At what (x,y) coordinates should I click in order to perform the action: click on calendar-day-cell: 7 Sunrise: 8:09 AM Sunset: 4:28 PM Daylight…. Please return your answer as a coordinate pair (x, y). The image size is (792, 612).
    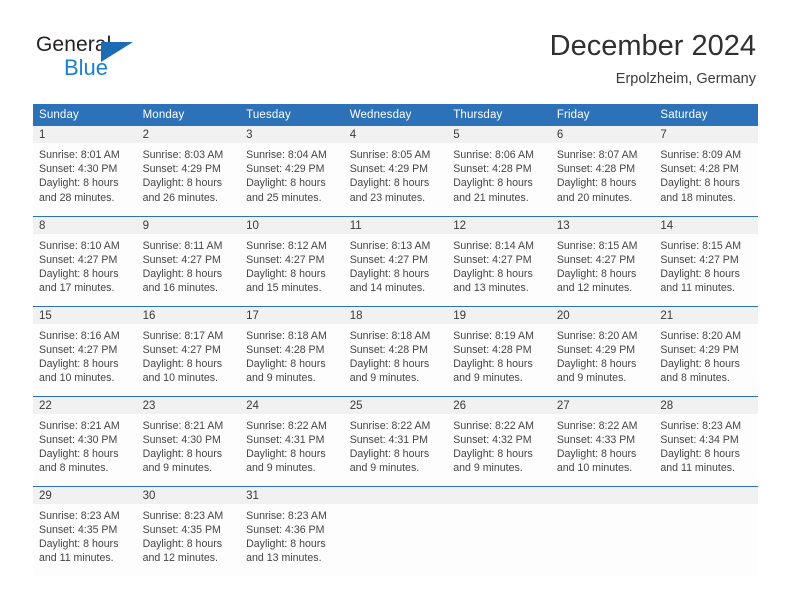
    Looking at the image, I should click on (706, 171).